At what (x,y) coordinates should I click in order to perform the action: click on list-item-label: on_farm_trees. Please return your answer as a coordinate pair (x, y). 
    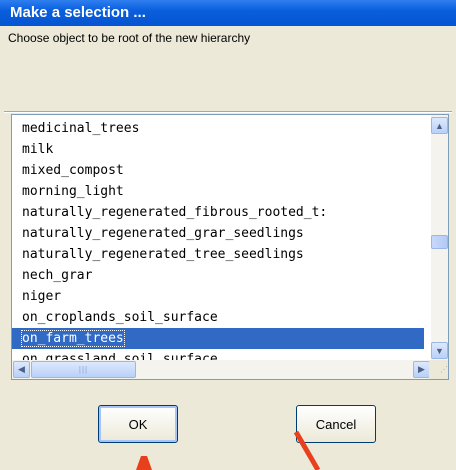
    Looking at the image, I should click on (73, 338).